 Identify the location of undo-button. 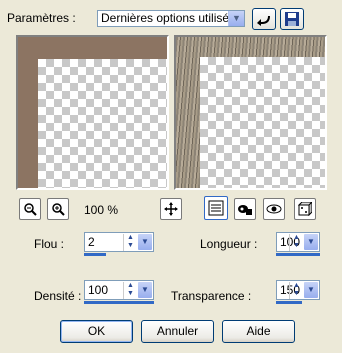
(264, 19).